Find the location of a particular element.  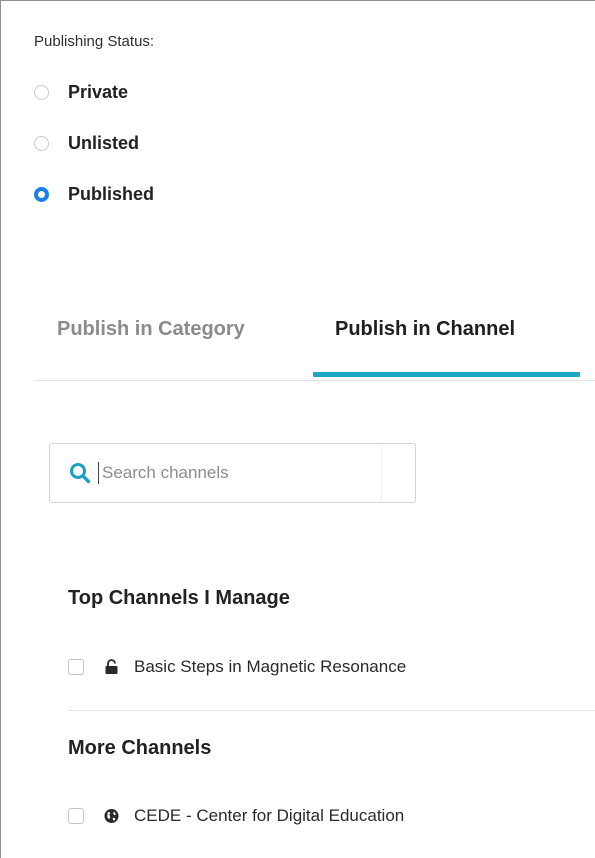

globe-icon is located at coordinates (111, 816).